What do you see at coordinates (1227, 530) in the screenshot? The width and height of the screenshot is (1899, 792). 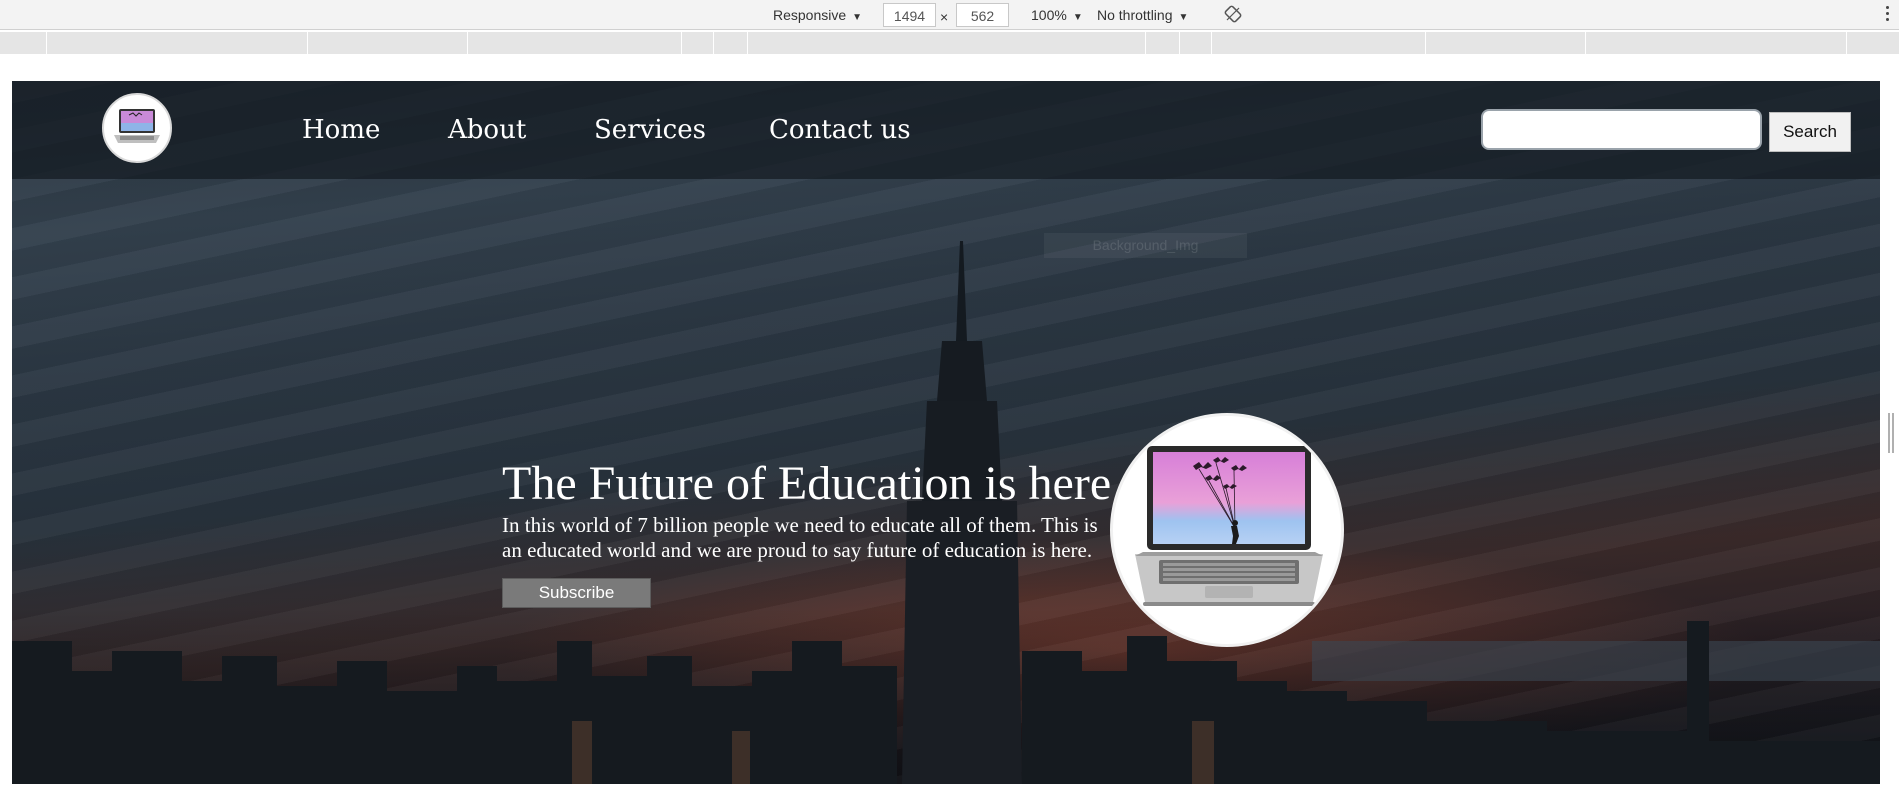 I see `laptop-image-icon` at bounding box center [1227, 530].